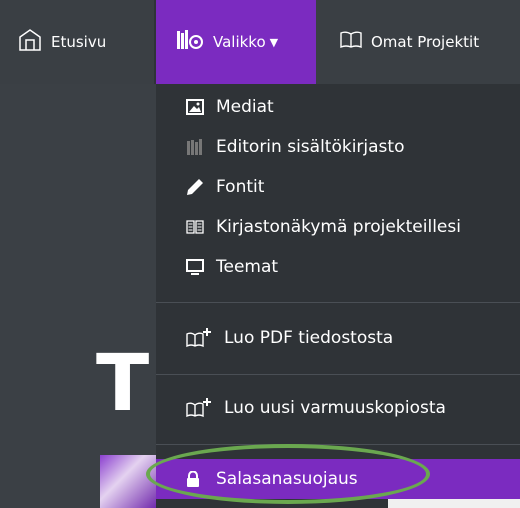 The image size is (520, 508). I want to click on menu-item-create-from-pdf: Luo PDF tiedostosta, so click(289, 338).